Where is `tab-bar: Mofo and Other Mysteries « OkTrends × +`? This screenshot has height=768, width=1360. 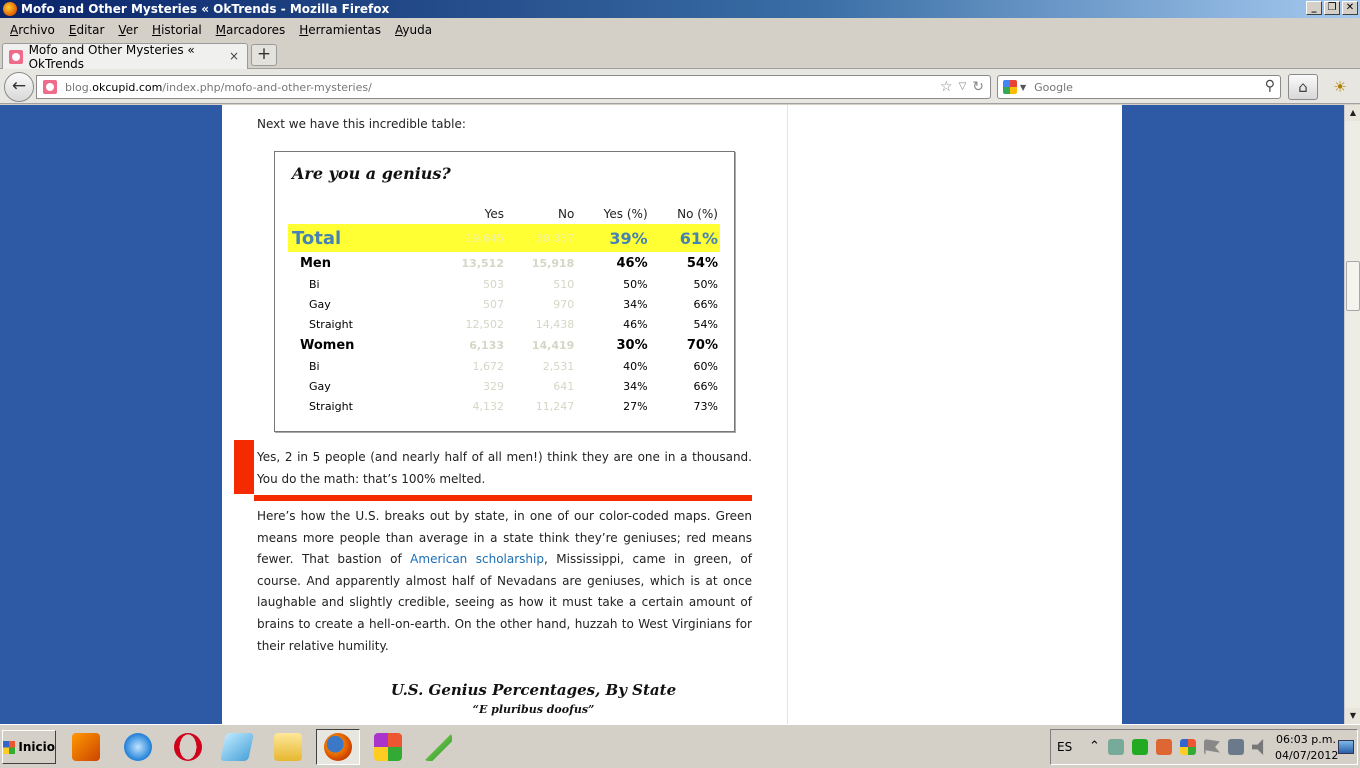
tab-bar: Mofo and Other Mysteries « OkTrends × + is located at coordinates (680, 56).